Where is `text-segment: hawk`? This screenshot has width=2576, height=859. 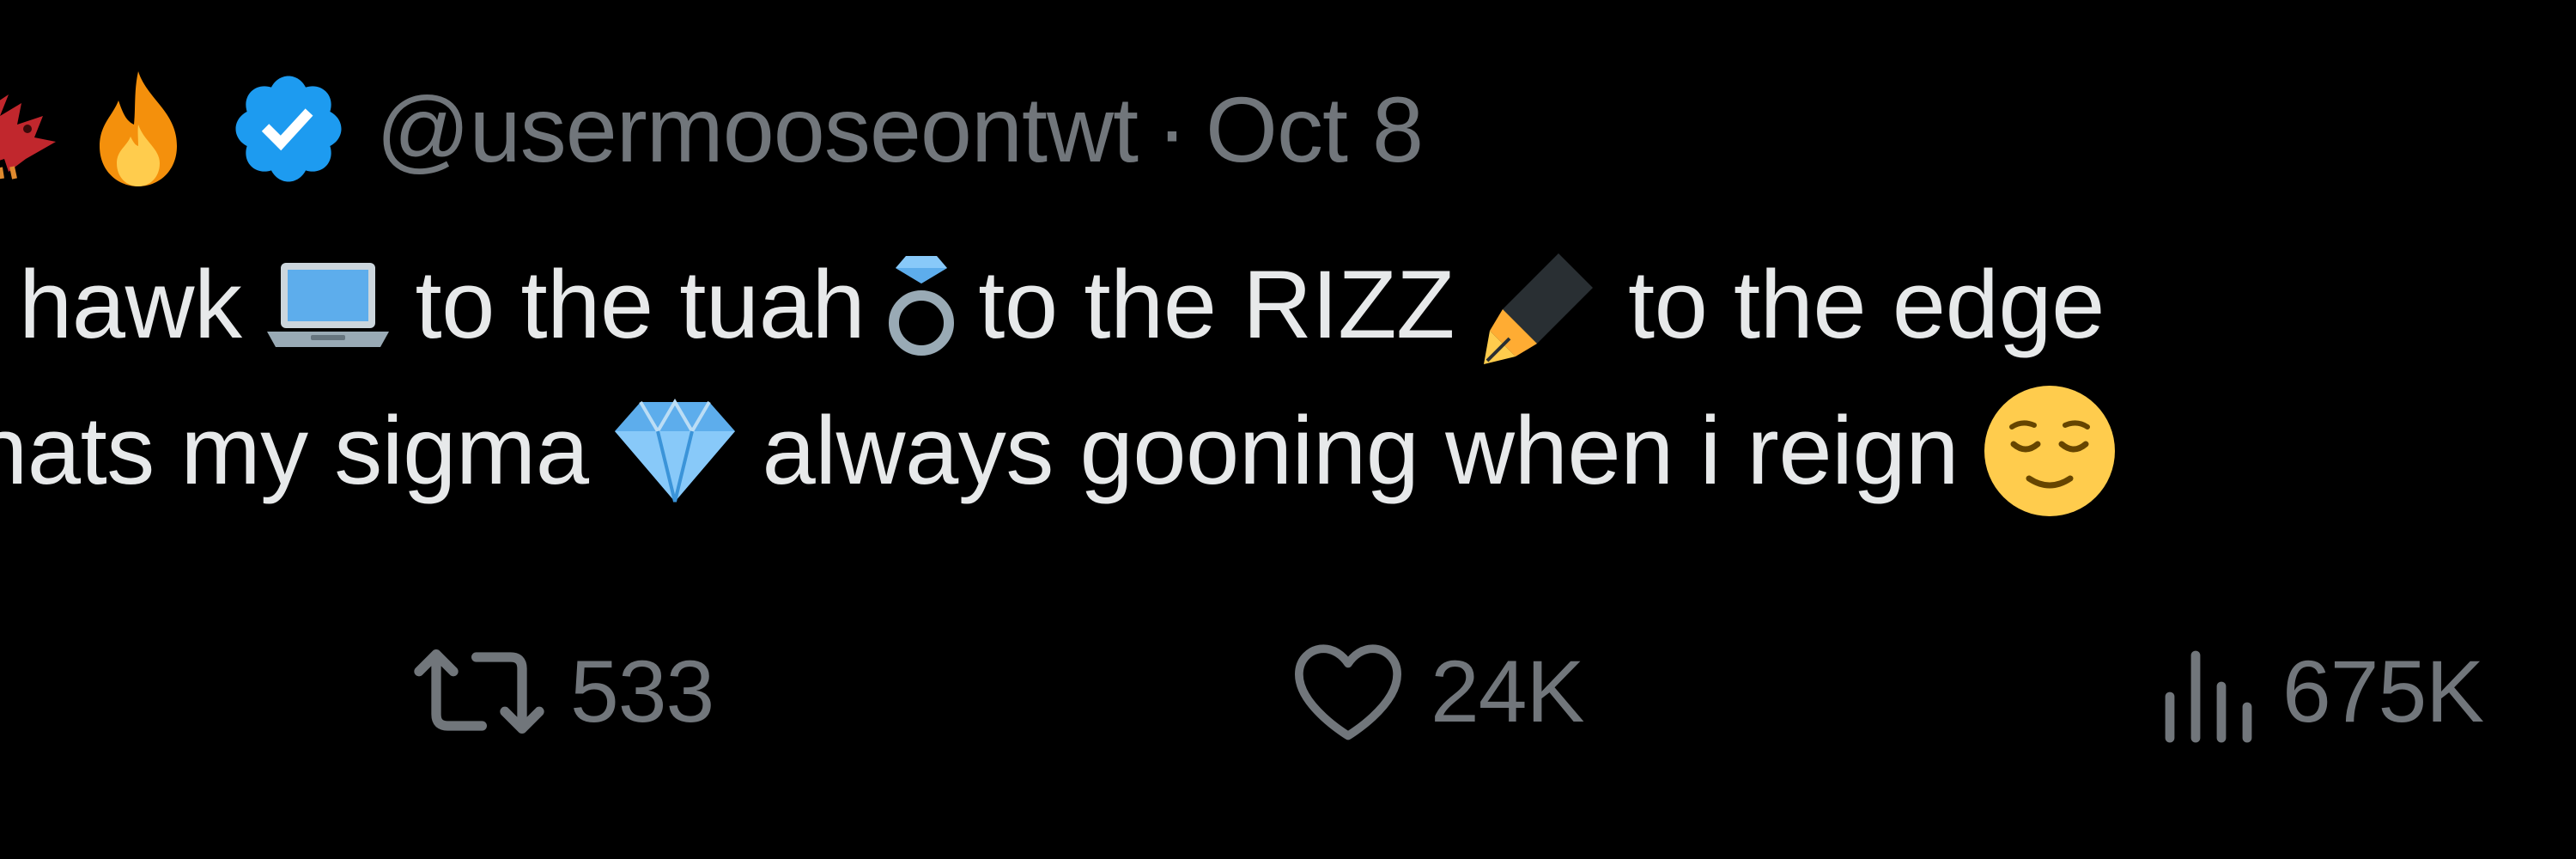 text-segment: hawk is located at coordinates (130, 304).